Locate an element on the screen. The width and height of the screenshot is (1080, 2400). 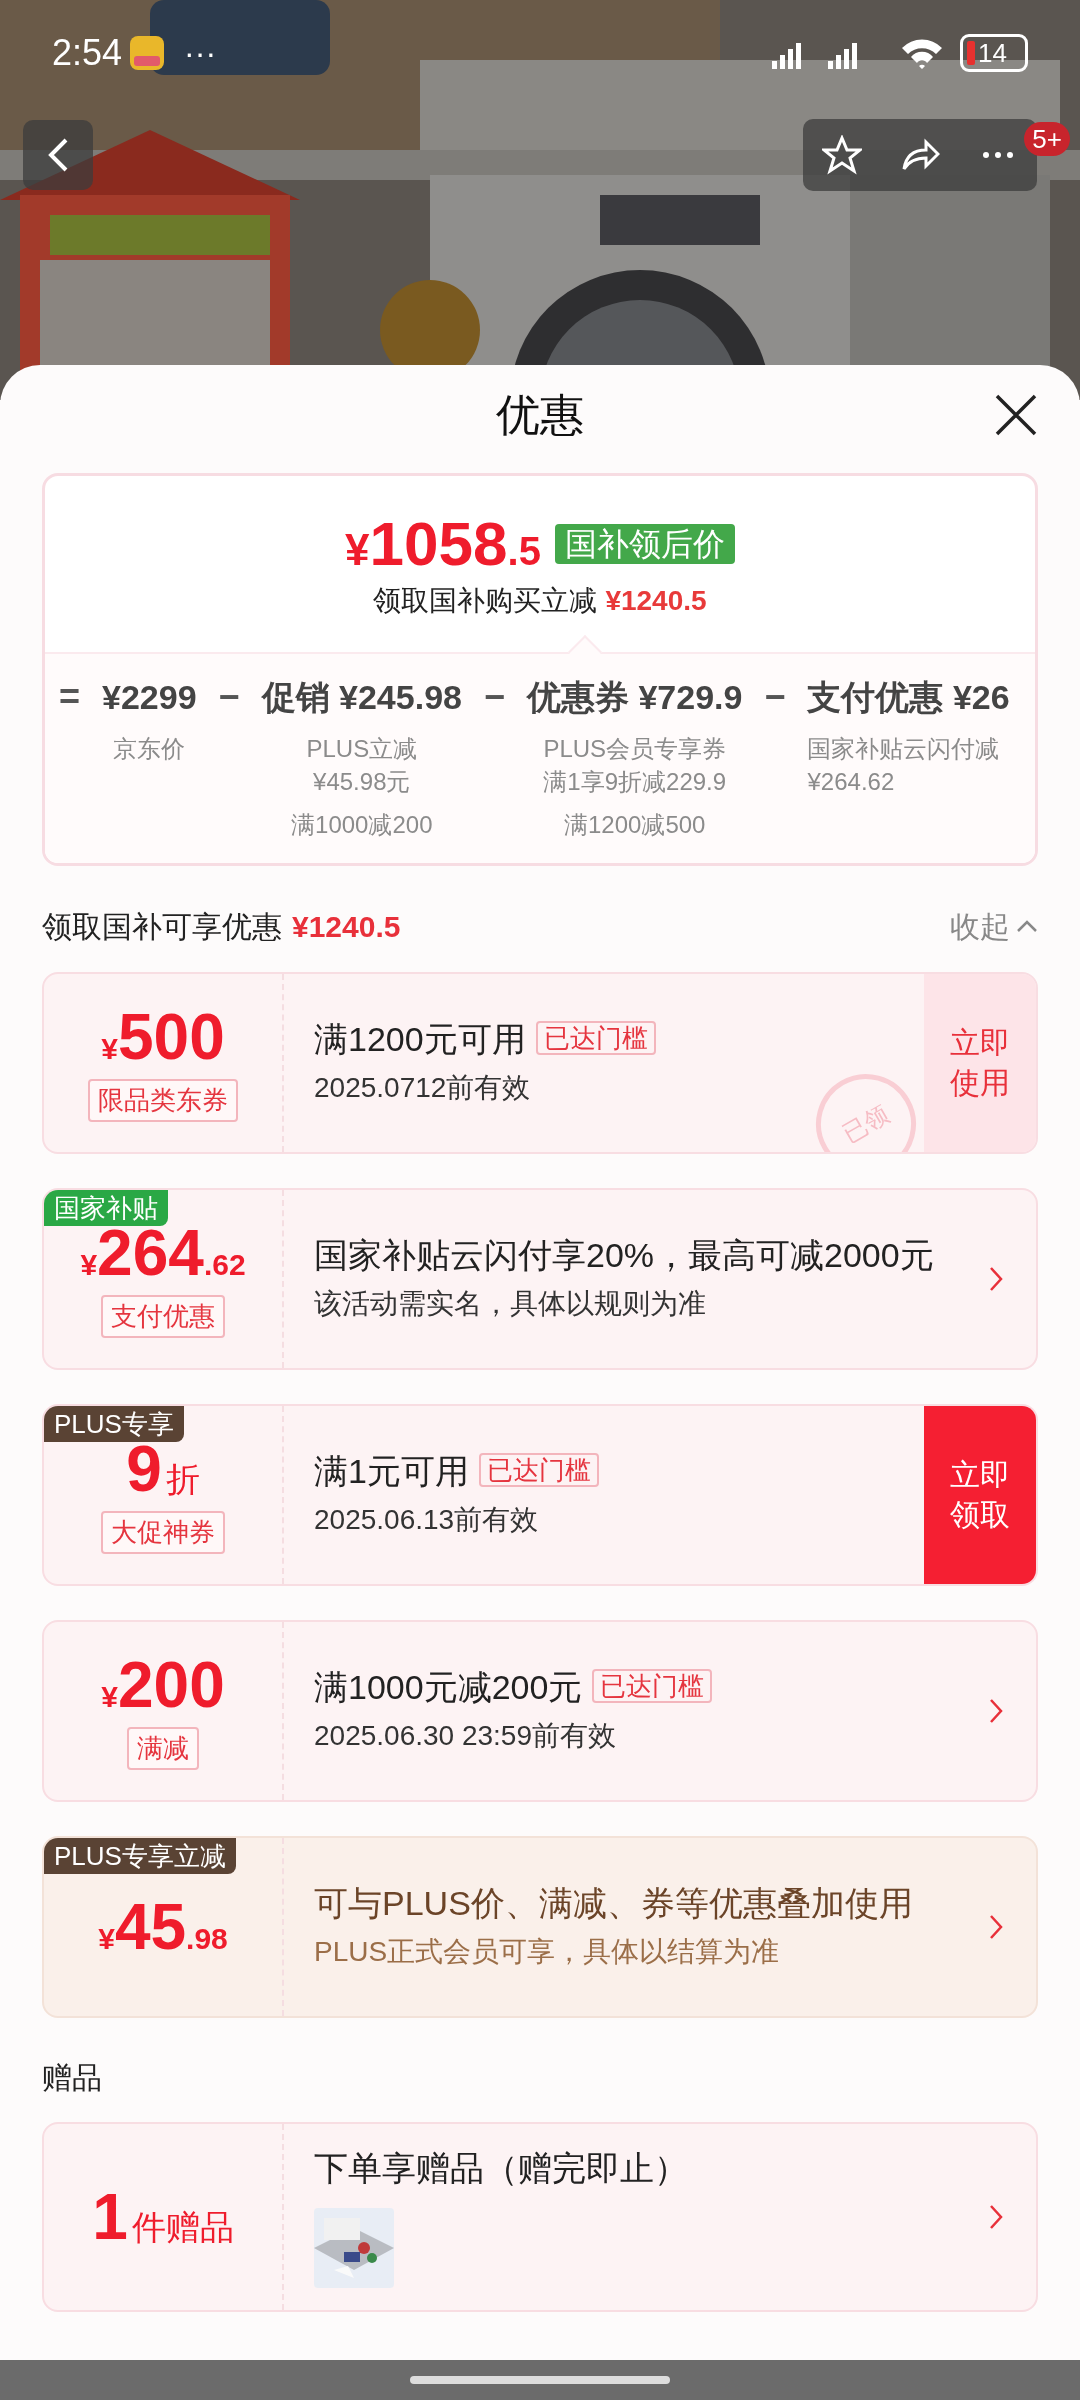
offer-type-tag: 满减 is located at coordinates (163, 1748).